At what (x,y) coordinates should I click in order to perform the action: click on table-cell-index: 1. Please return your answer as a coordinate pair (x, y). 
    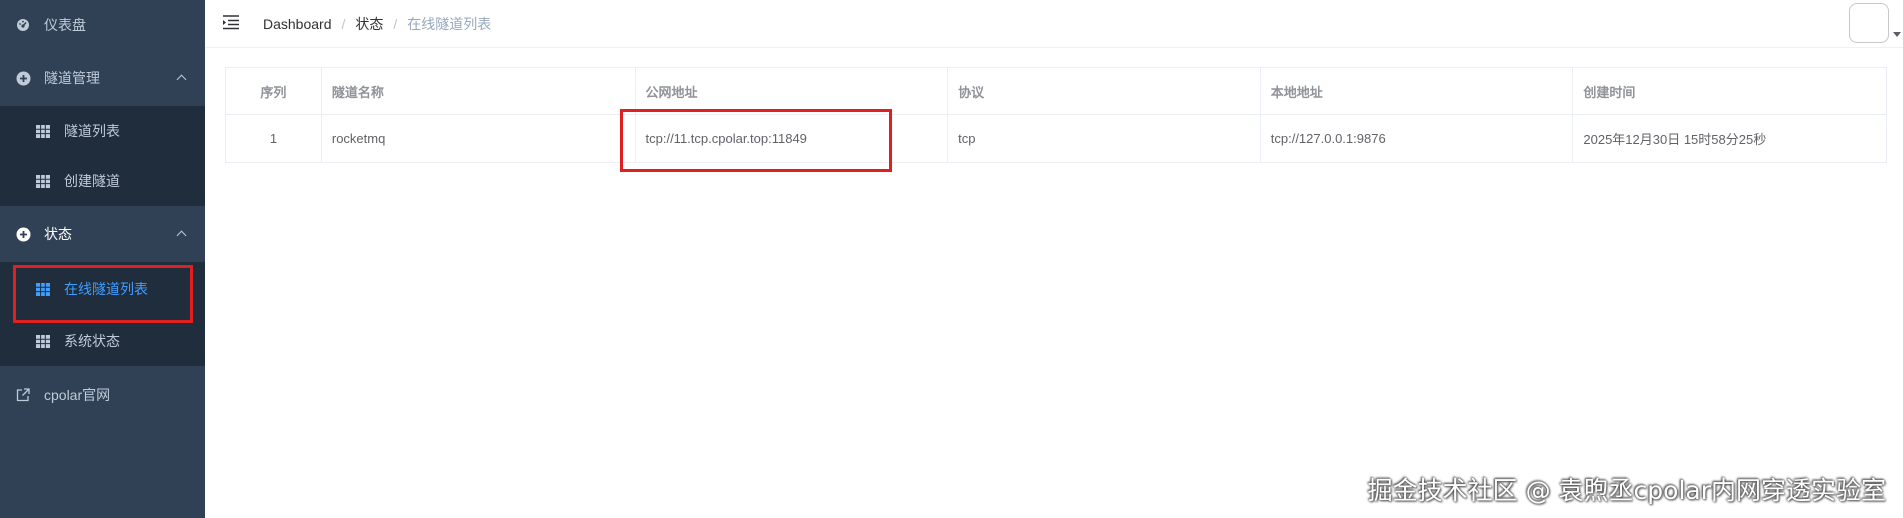
    Looking at the image, I should click on (274, 138).